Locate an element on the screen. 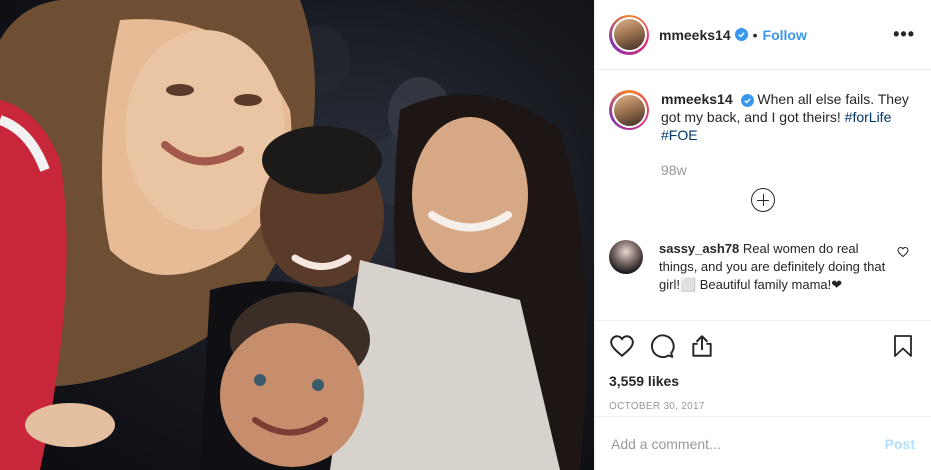 The height and width of the screenshot is (470, 931). heart-icon is located at coordinates (622, 346).